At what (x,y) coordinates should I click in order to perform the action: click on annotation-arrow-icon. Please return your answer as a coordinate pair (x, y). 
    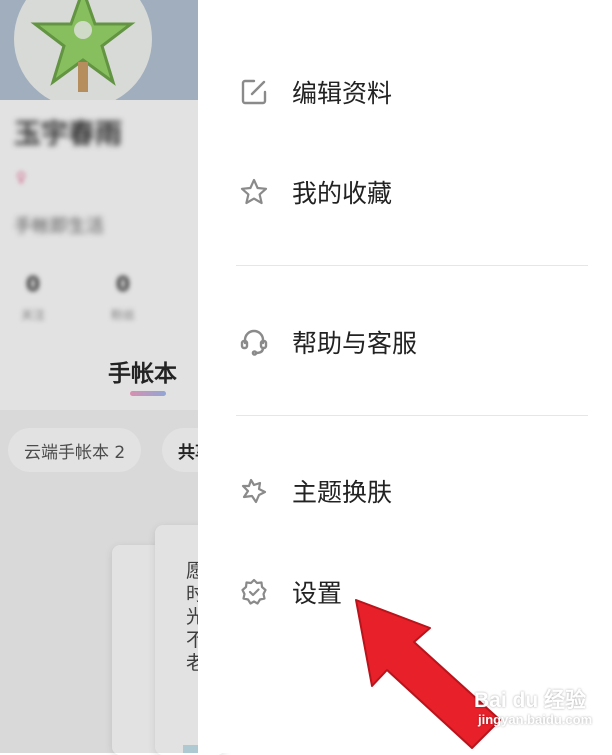
    Looking at the image, I should click on (428, 674).